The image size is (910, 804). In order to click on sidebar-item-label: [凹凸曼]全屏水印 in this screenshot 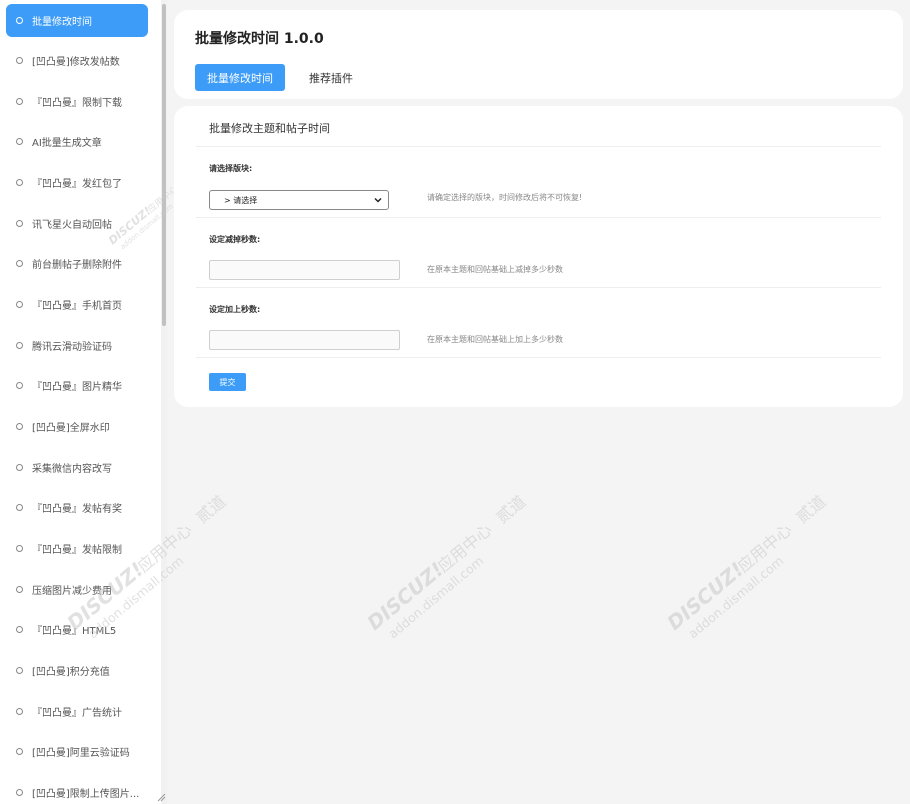, I will do `click(71, 428)`.